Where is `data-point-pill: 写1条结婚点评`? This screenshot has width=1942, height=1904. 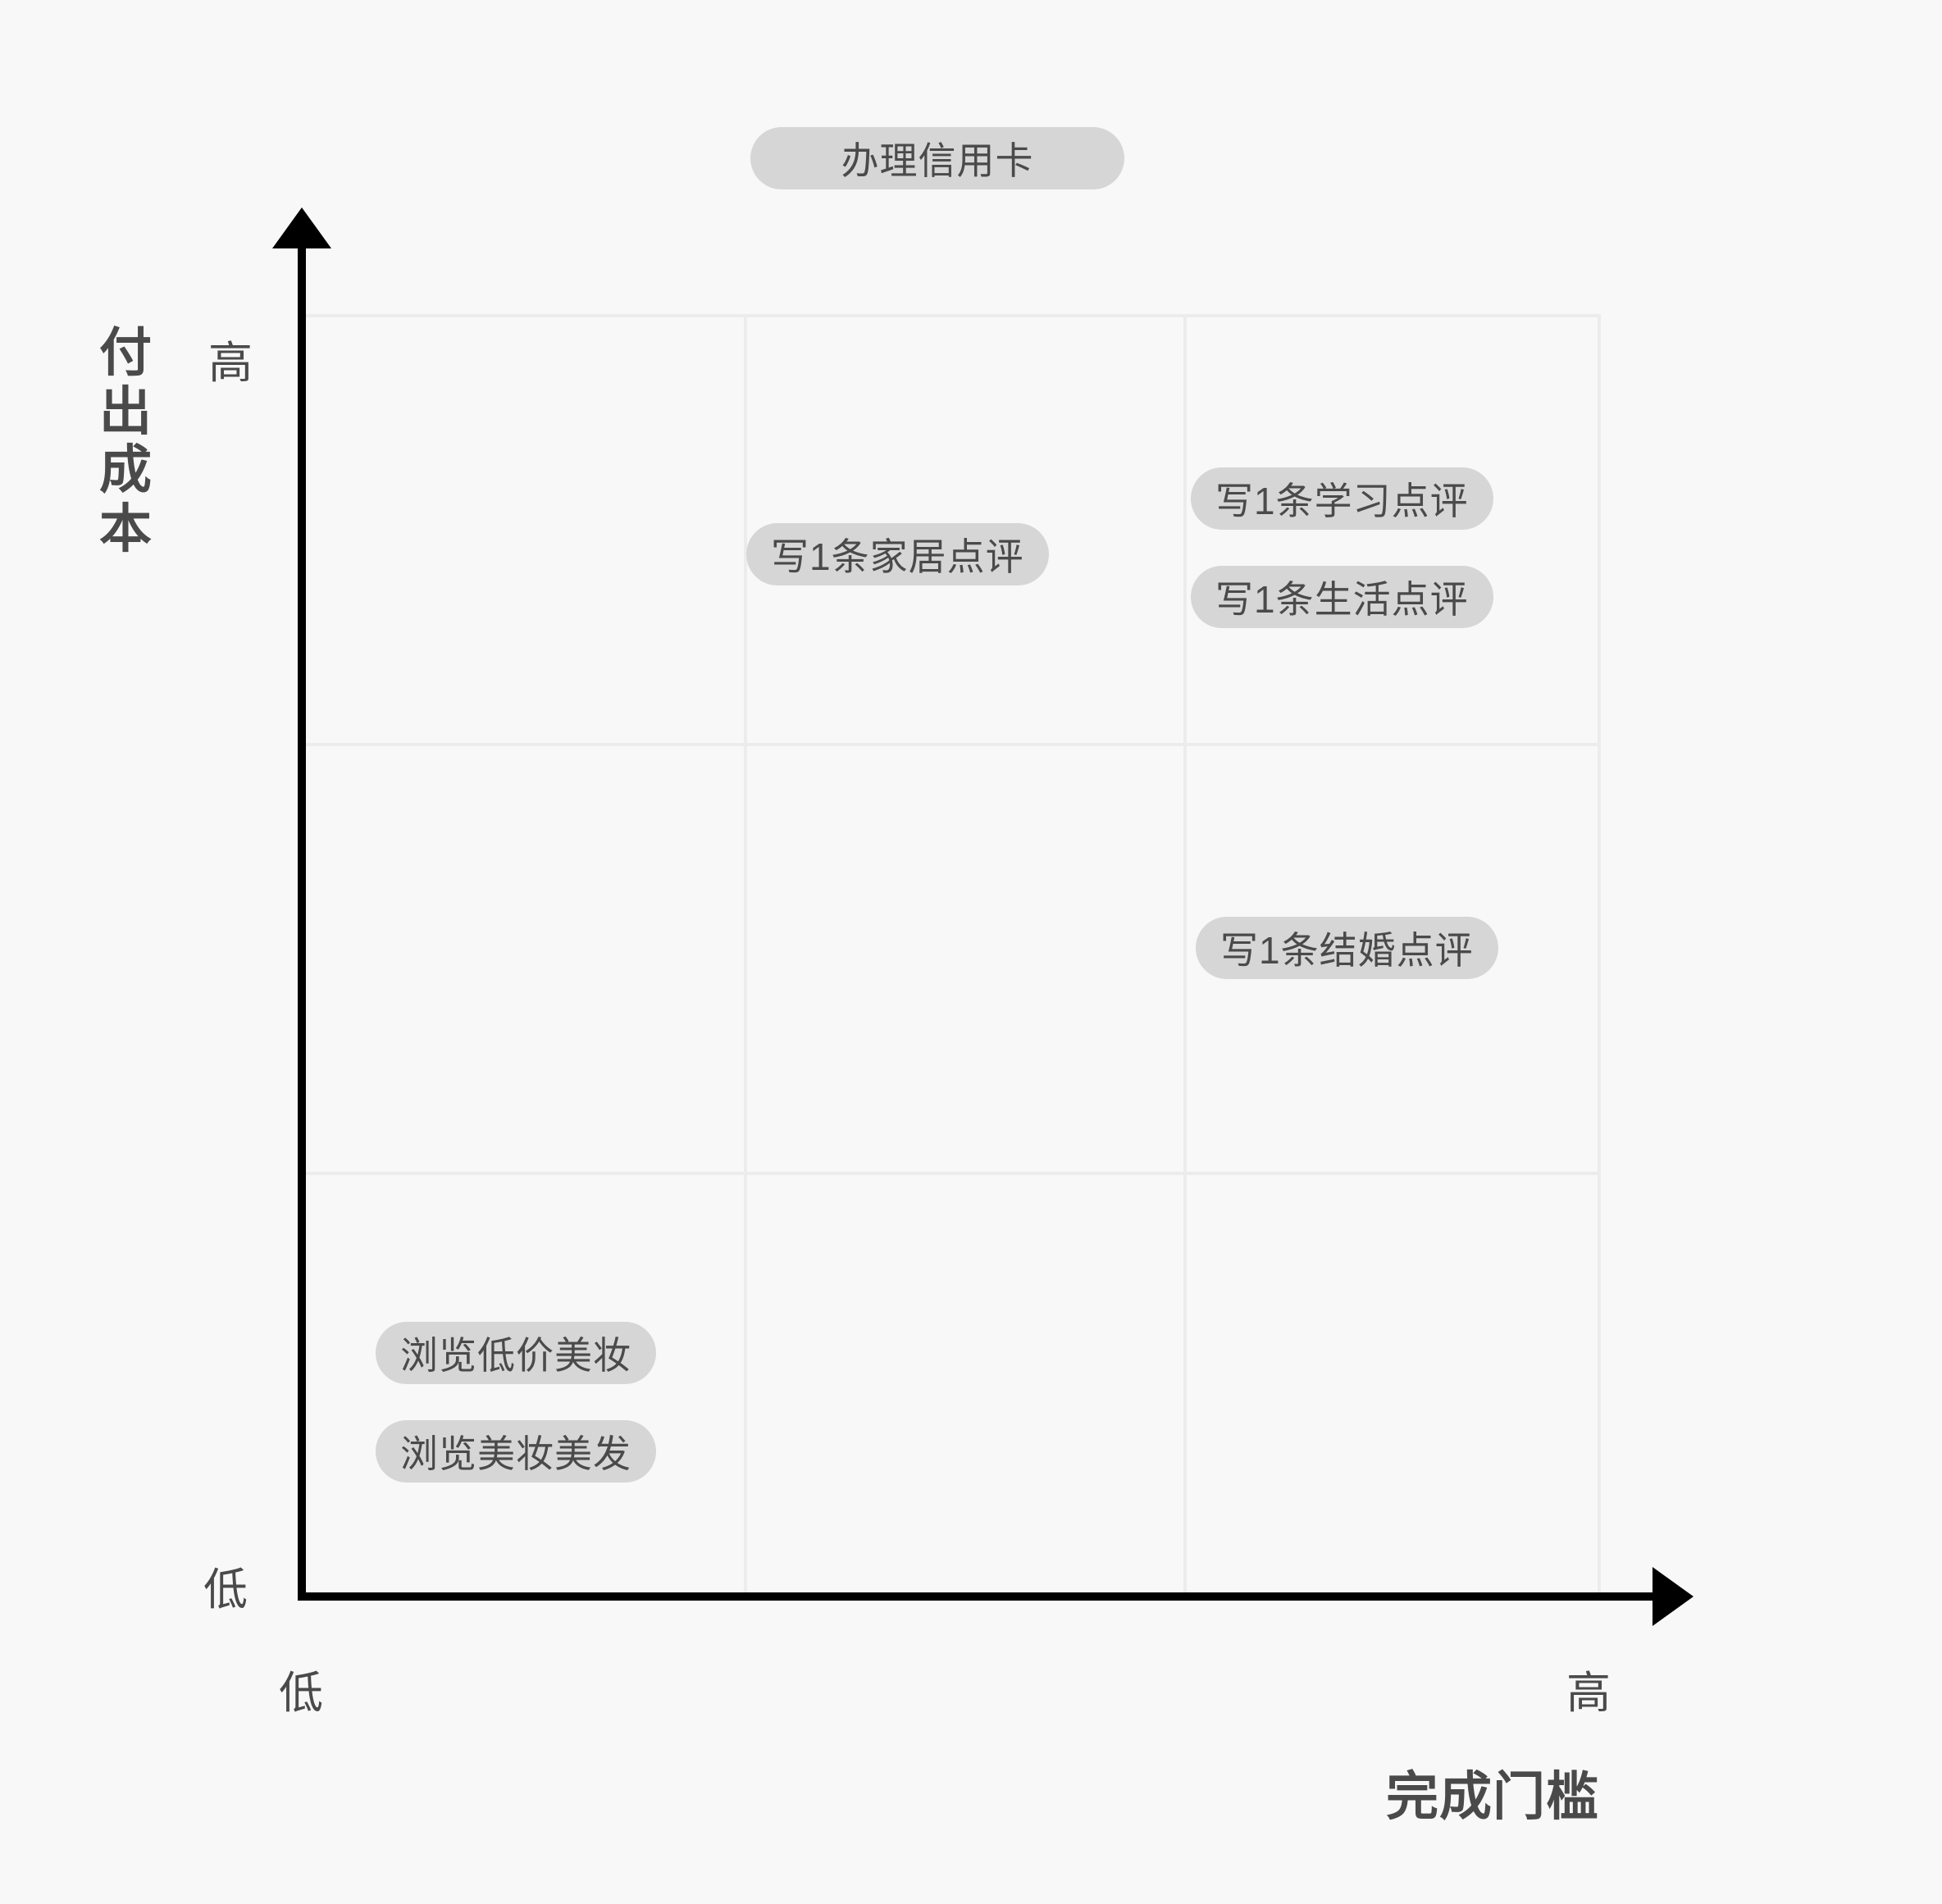
data-point-pill: 写1条结婚点评 is located at coordinates (1347, 948).